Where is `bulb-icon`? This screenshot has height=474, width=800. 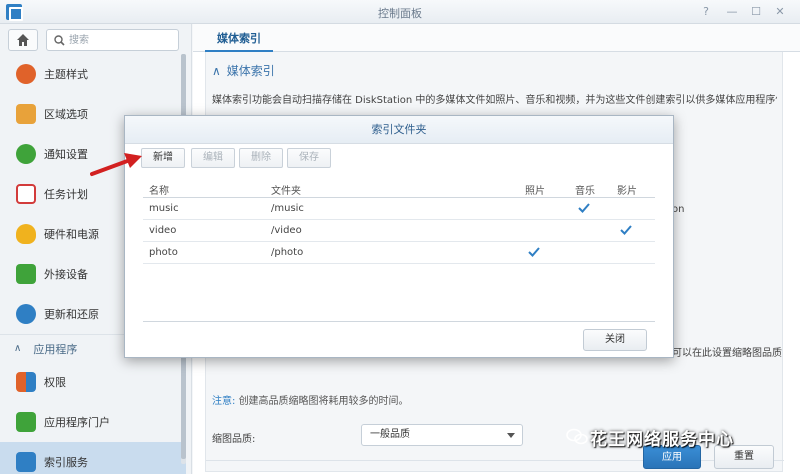 bulb-icon is located at coordinates (26, 234).